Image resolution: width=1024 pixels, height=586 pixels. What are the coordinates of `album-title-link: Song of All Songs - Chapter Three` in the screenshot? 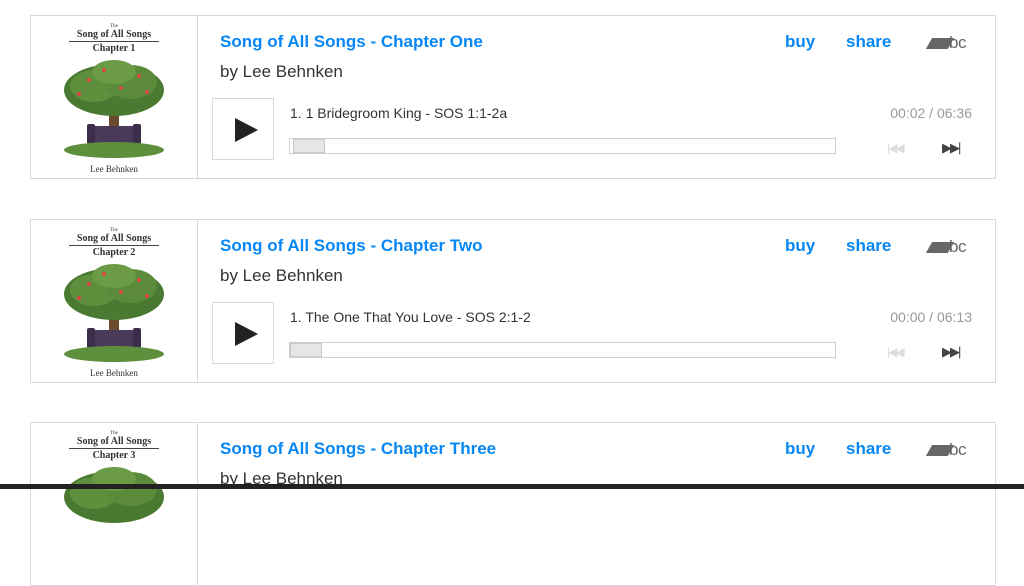 It's located at (358, 449).